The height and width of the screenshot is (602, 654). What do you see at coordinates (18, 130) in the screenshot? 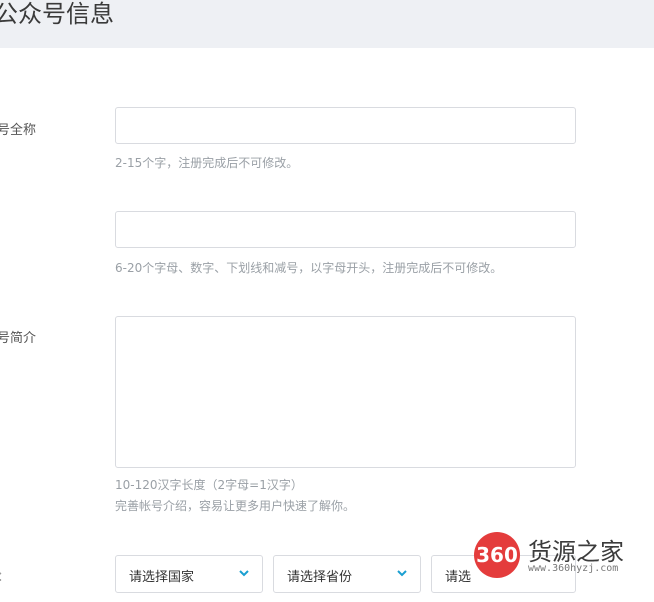
I see `account-name-label: 号全称` at bounding box center [18, 130].